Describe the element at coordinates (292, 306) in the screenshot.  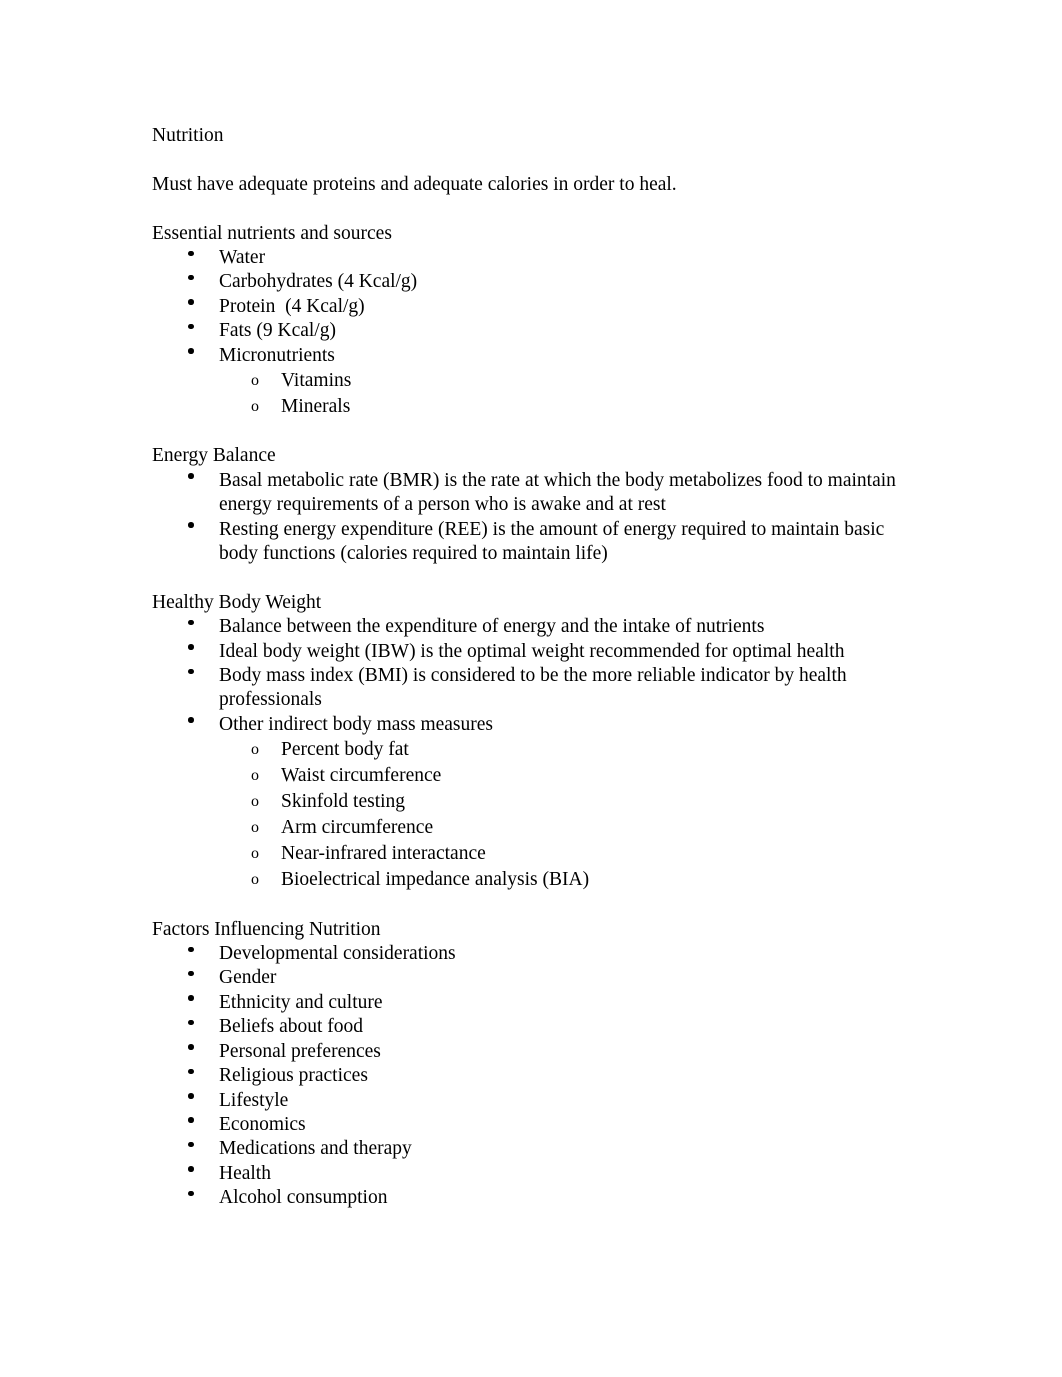
I see `list-item-text: Protein (4 Kcal/g)` at that location.